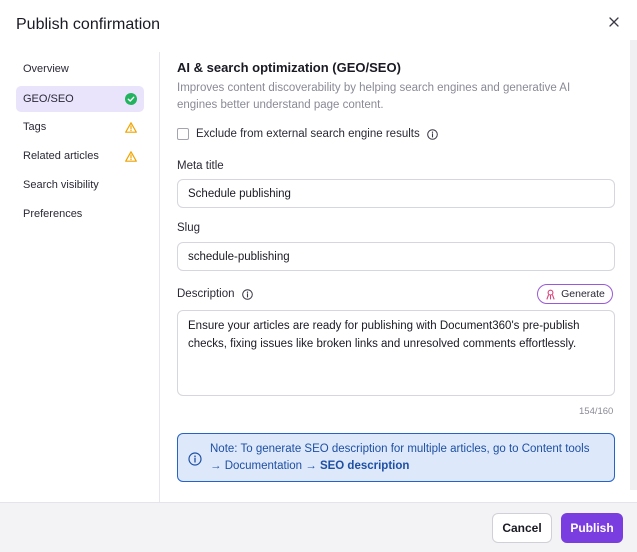  Describe the element at coordinates (183, 134) in the screenshot. I see `exclude-search-checkbox` at that location.